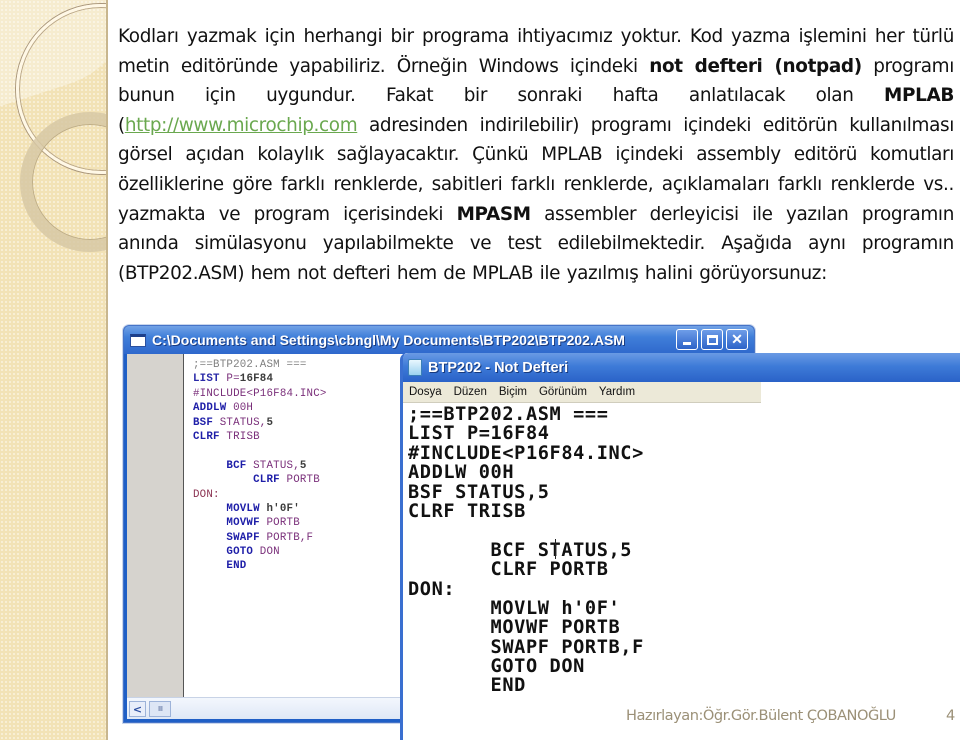  What do you see at coordinates (283, 508) in the screenshot?
I see `code-token: h'0F'` at bounding box center [283, 508].